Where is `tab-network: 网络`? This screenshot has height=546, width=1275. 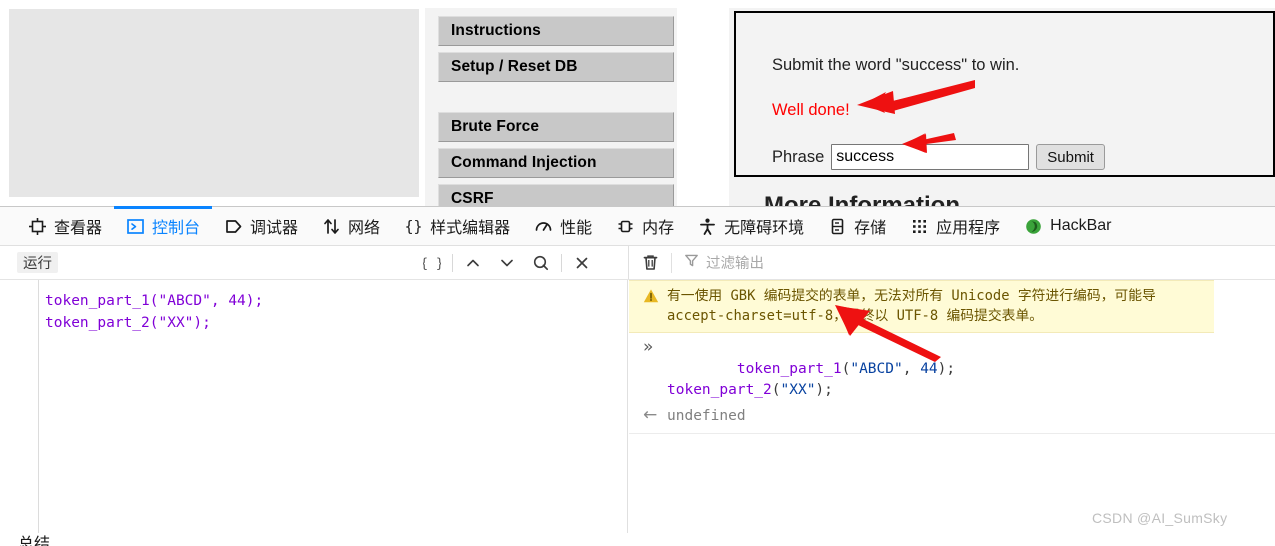
tab-network: 网络 is located at coordinates (351, 226).